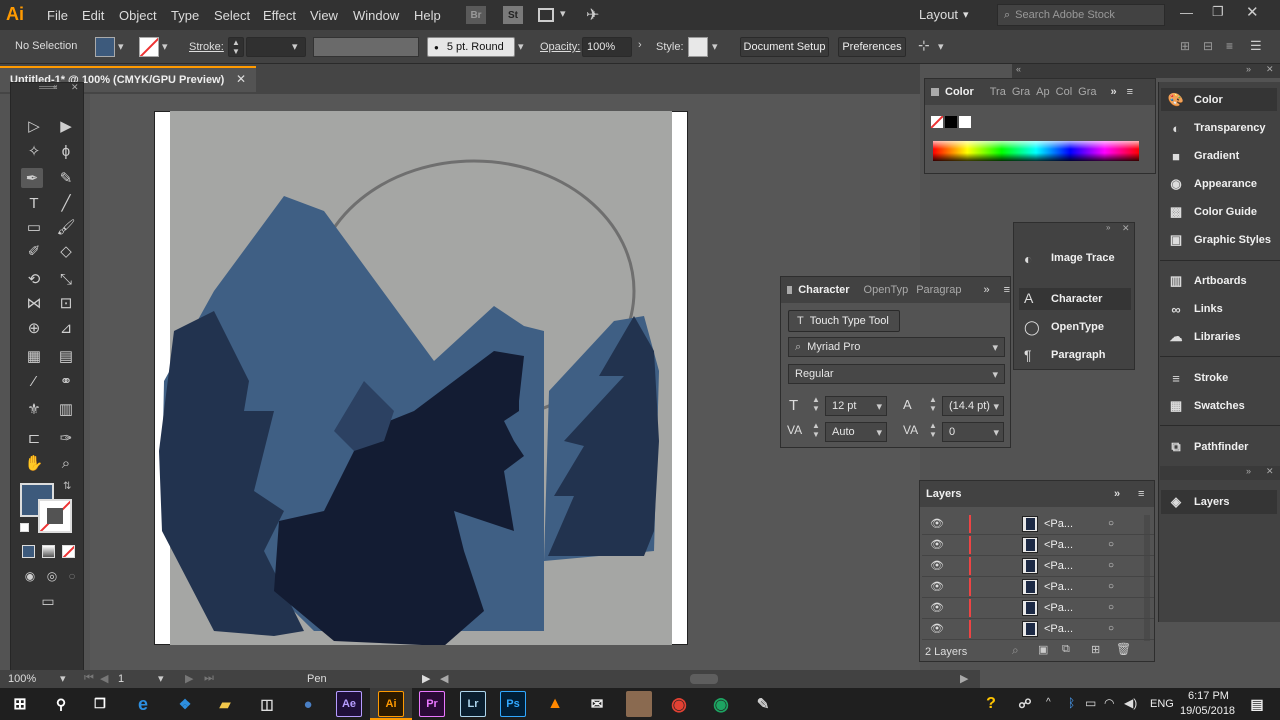 The image size is (1280, 720). Describe the element at coordinates (93, 15) in the screenshot. I see `menu-edit: Edit` at that location.